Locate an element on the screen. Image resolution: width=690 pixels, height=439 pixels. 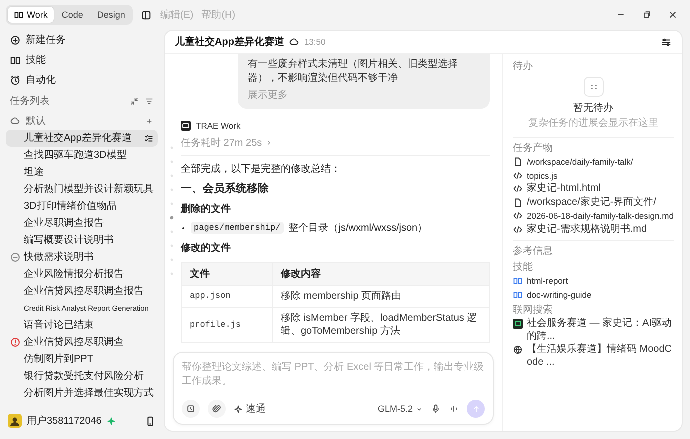
file-link: topics.js is located at coordinates (542, 176).